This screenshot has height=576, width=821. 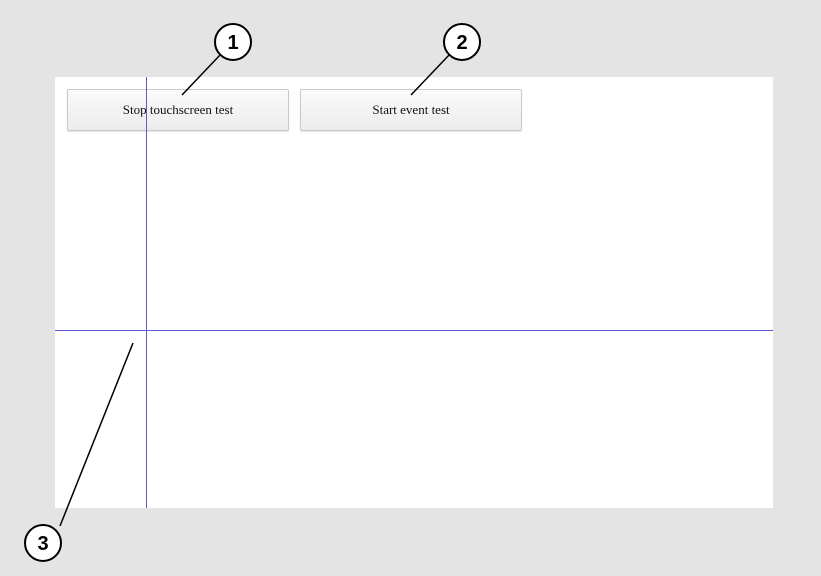 What do you see at coordinates (414, 330) in the screenshot?
I see `crosshair-horizontal-line` at bounding box center [414, 330].